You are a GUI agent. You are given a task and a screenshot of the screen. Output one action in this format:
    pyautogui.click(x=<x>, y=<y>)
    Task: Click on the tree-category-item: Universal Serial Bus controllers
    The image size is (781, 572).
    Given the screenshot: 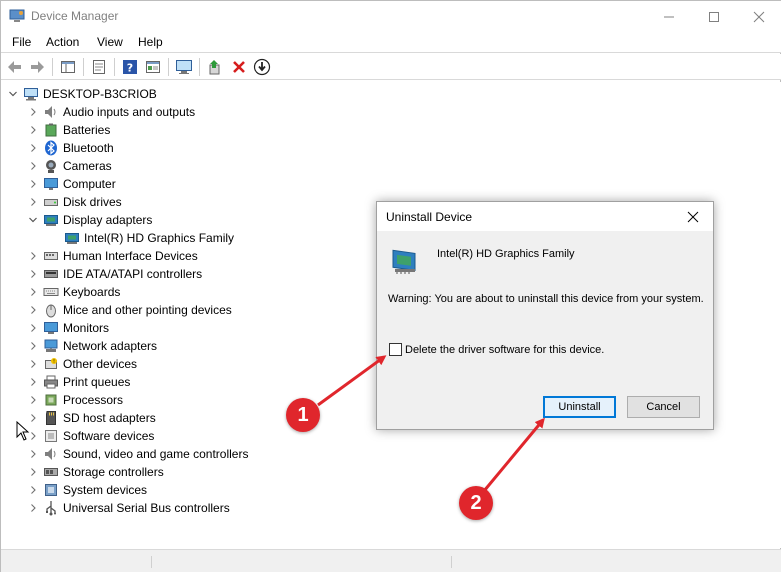 What is the action you would take?
    pyautogui.click(x=128, y=508)
    